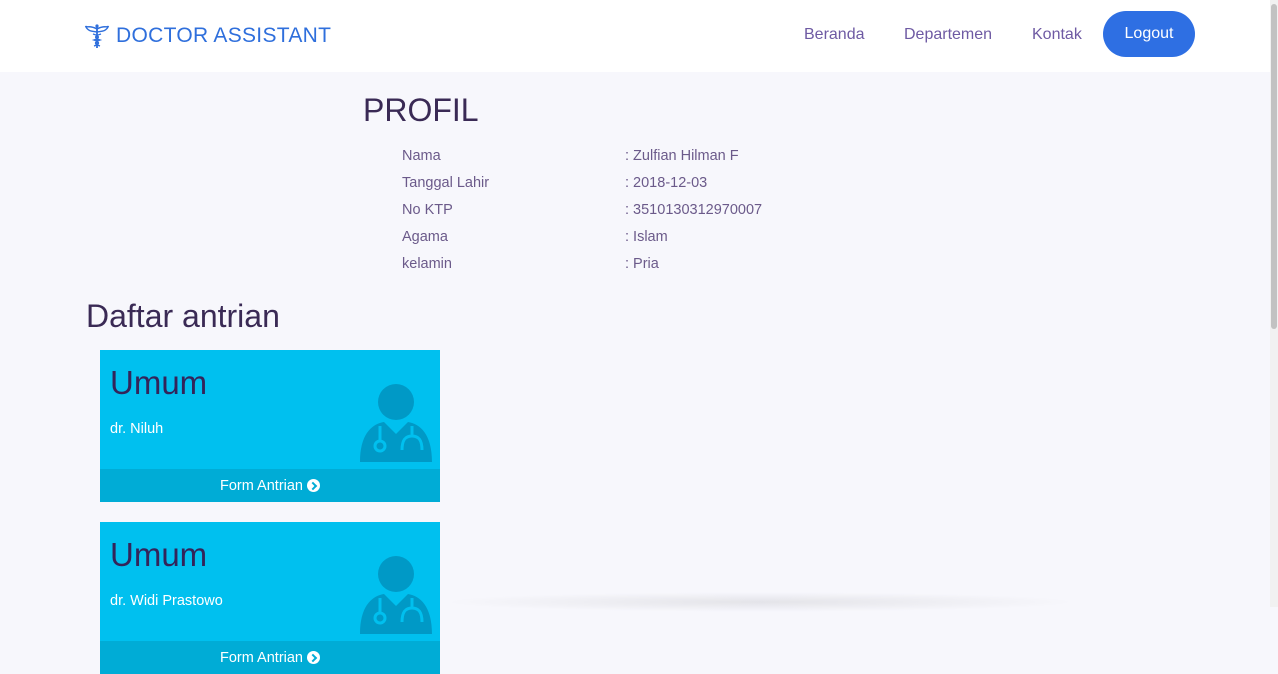 Image resolution: width=1278 pixels, height=674 pixels. I want to click on profile-value: : 2018-12-03, so click(666, 183).